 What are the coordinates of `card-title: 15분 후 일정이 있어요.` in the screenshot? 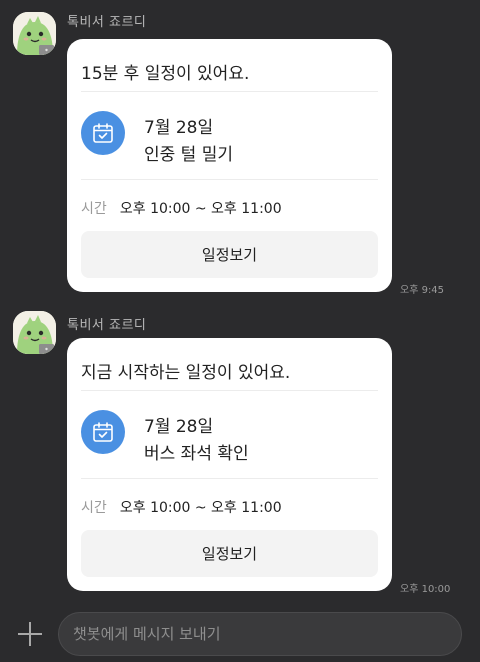 It's located at (165, 74).